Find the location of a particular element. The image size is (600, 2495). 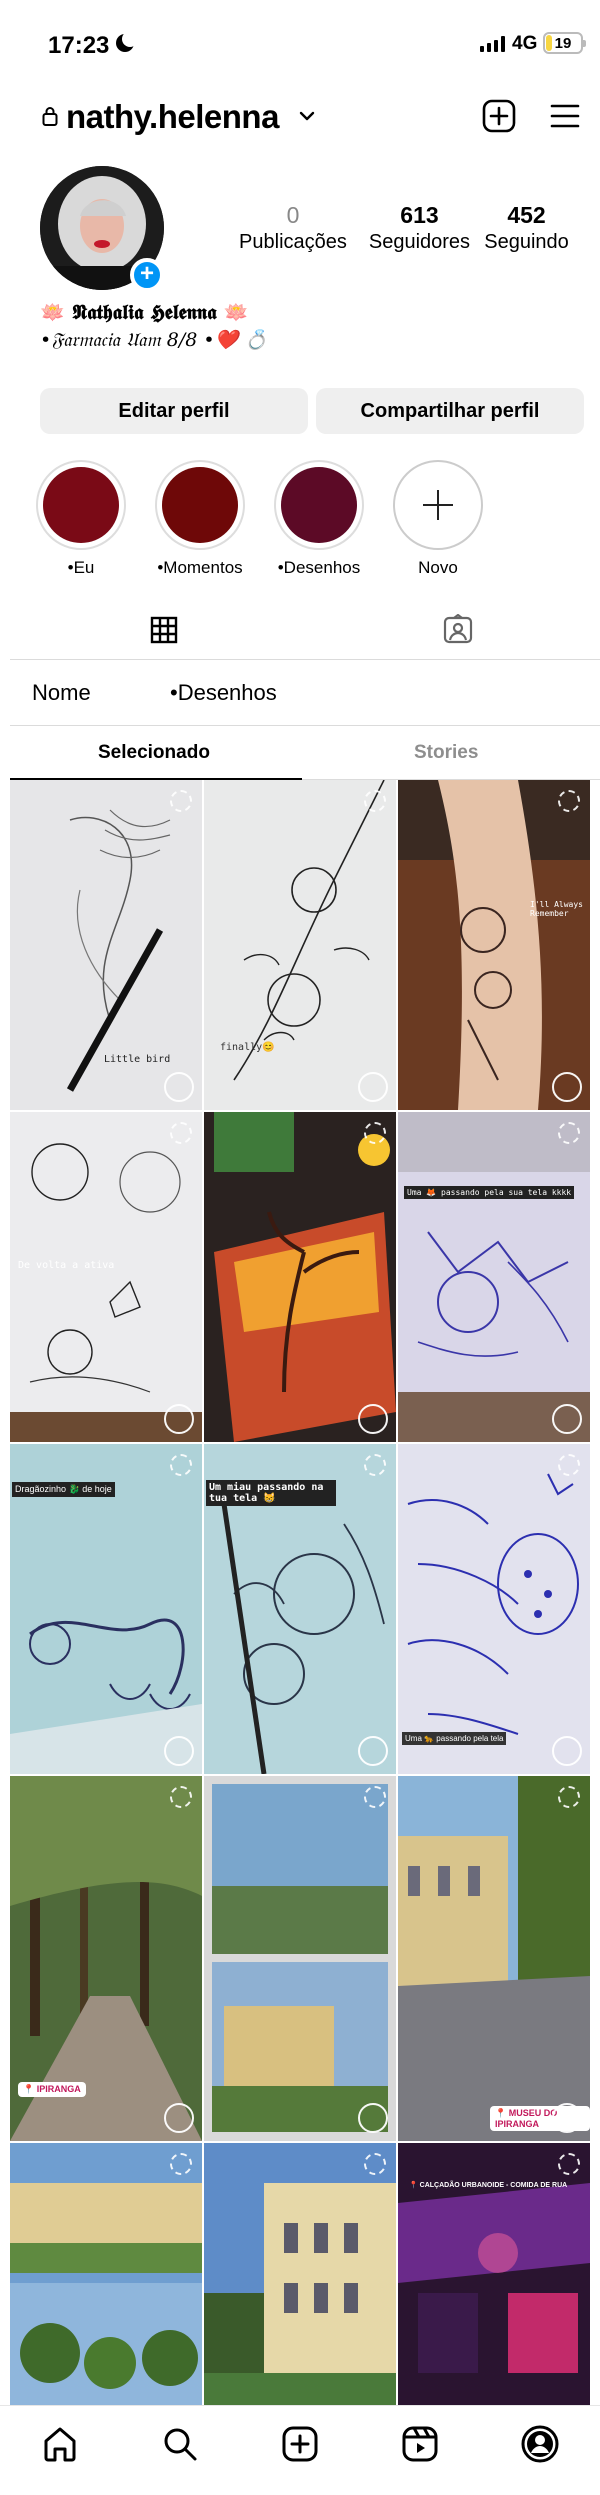

network-type: 4G is located at coordinates (525, 43).